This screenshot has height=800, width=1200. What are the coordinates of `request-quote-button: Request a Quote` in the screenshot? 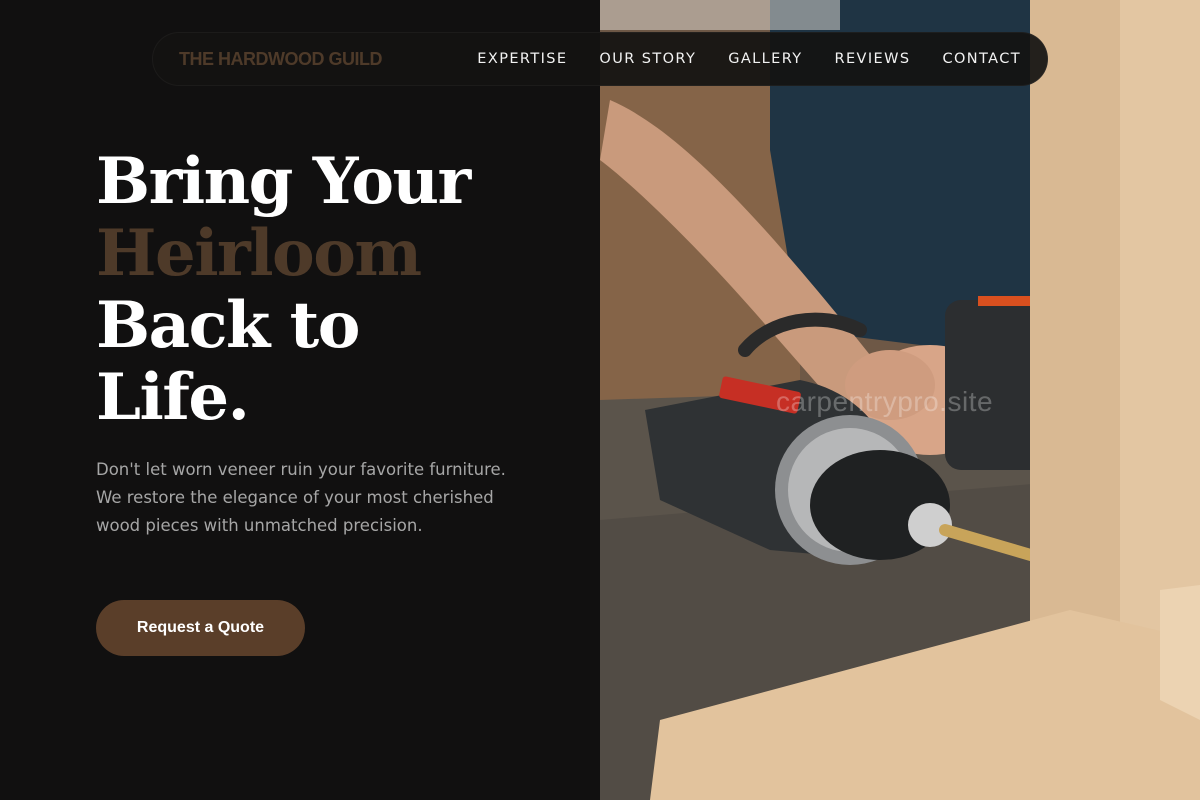 It's located at (200, 628).